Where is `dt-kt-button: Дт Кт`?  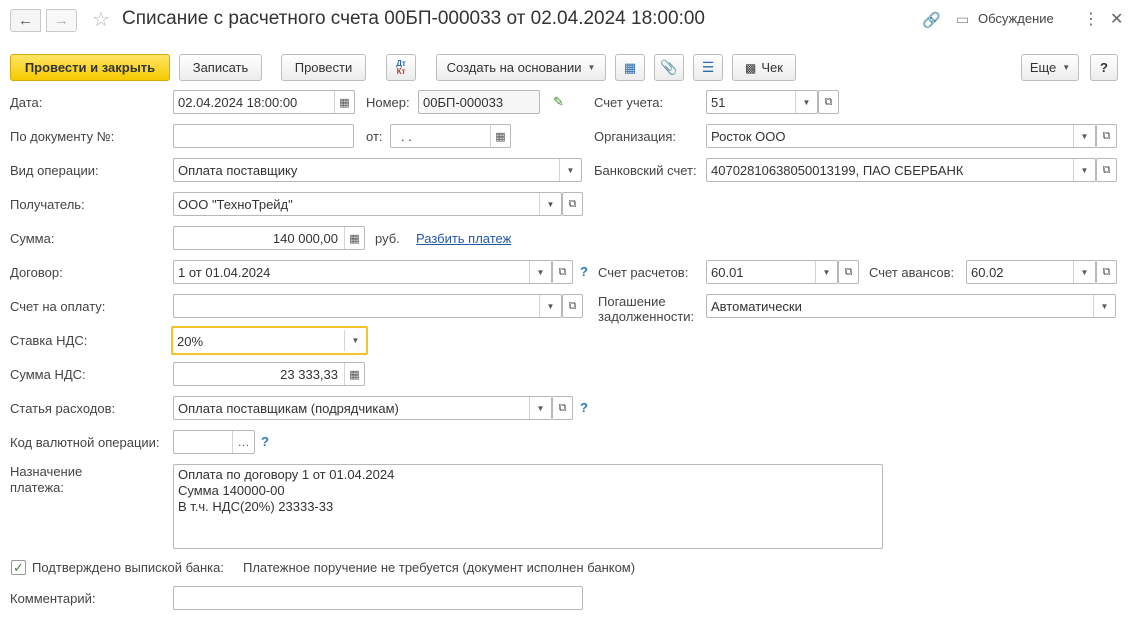
dt-kt-button: Дт Кт is located at coordinates (401, 67).